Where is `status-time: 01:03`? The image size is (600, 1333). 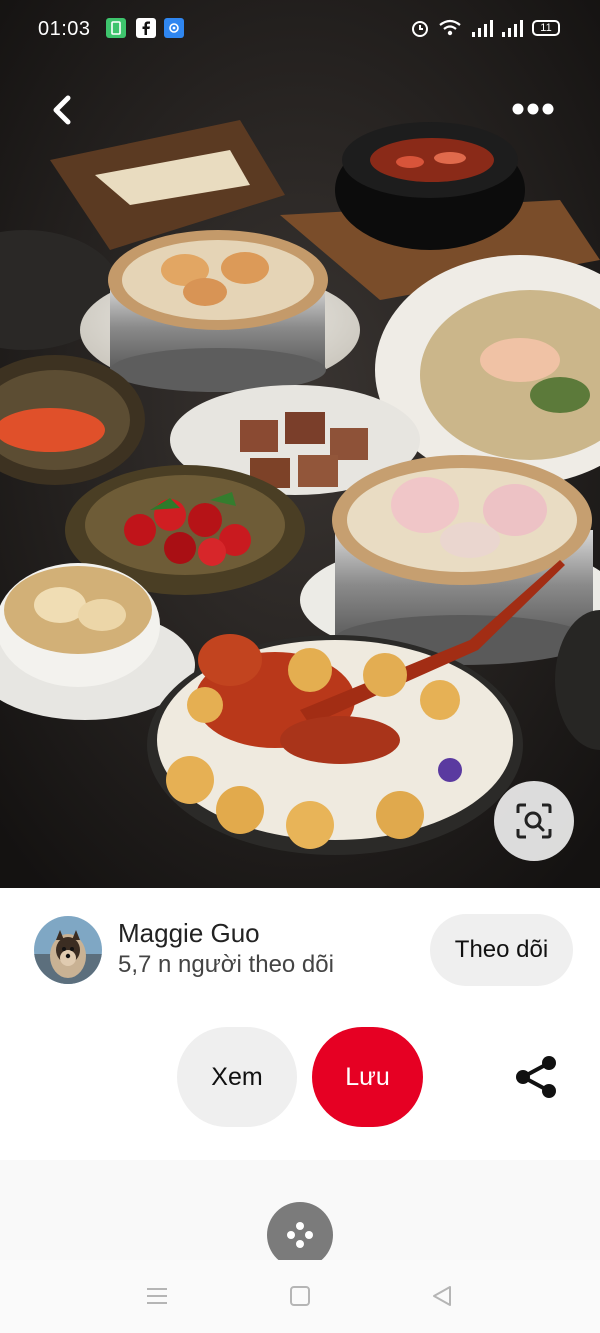 status-time: 01:03 is located at coordinates (64, 29).